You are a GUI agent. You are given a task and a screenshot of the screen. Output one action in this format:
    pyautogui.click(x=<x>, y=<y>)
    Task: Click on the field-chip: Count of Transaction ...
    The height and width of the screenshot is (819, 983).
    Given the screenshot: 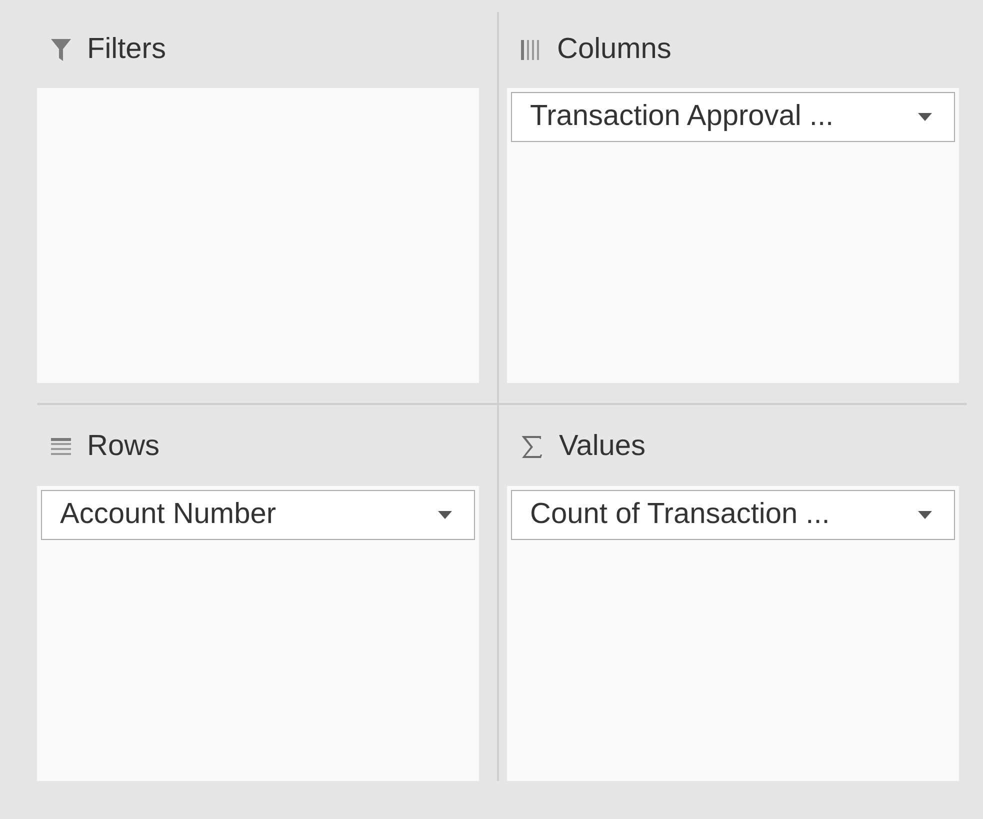 What is the action you would take?
    pyautogui.click(x=733, y=515)
    